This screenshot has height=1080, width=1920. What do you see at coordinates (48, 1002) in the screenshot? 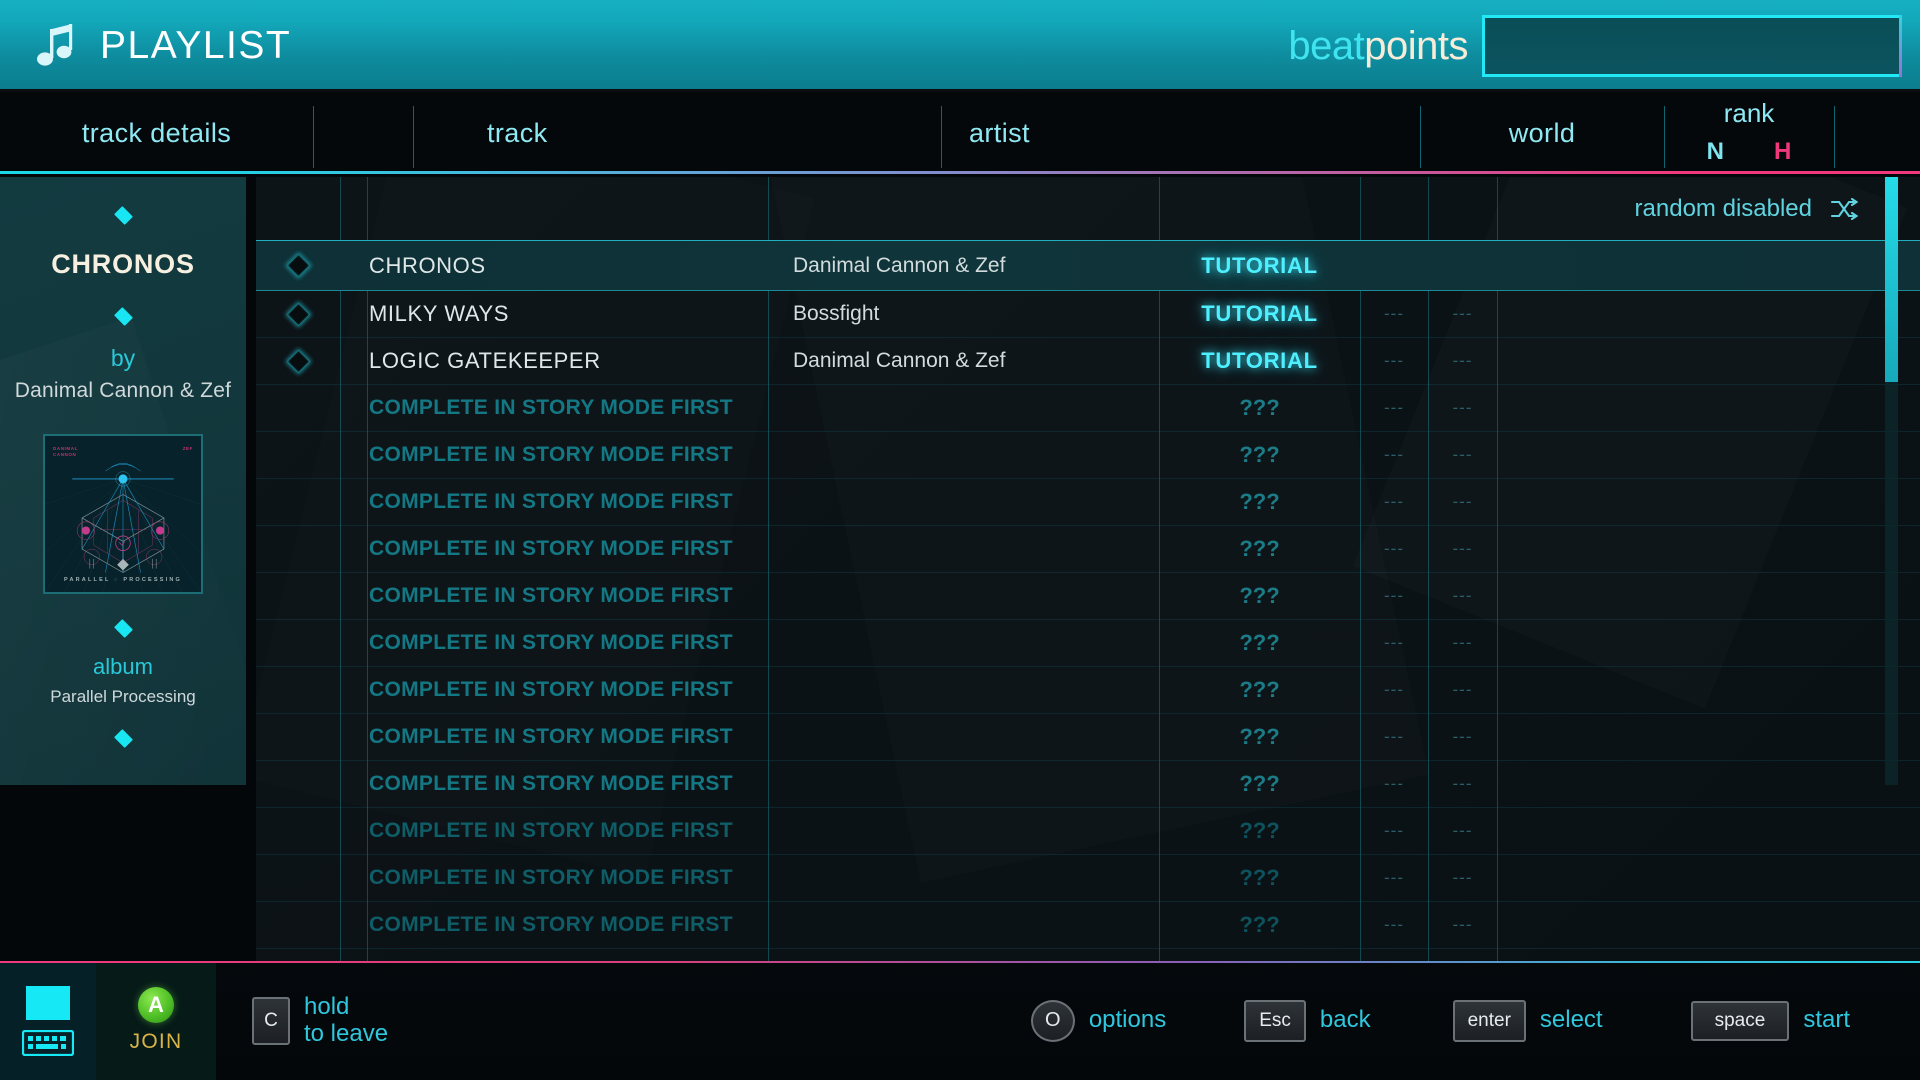
I see `player-color-swatch` at bounding box center [48, 1002].